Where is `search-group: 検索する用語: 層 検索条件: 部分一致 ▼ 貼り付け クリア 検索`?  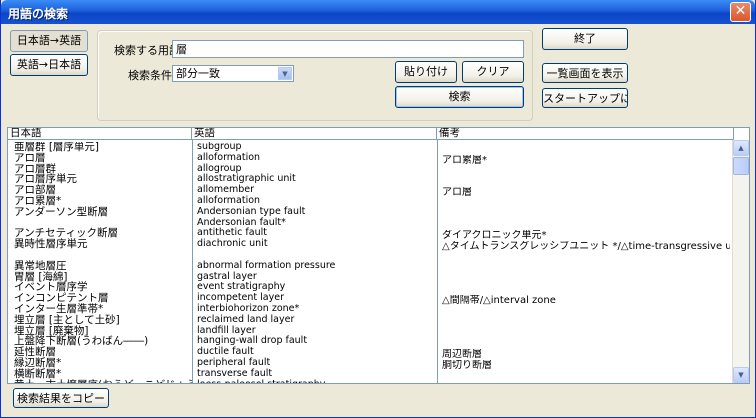 search-group: 検索する用語: 層 検索条件: 部分一致 ▼ 貼り付け クリア 検索 is located at coordinates (315, 75).